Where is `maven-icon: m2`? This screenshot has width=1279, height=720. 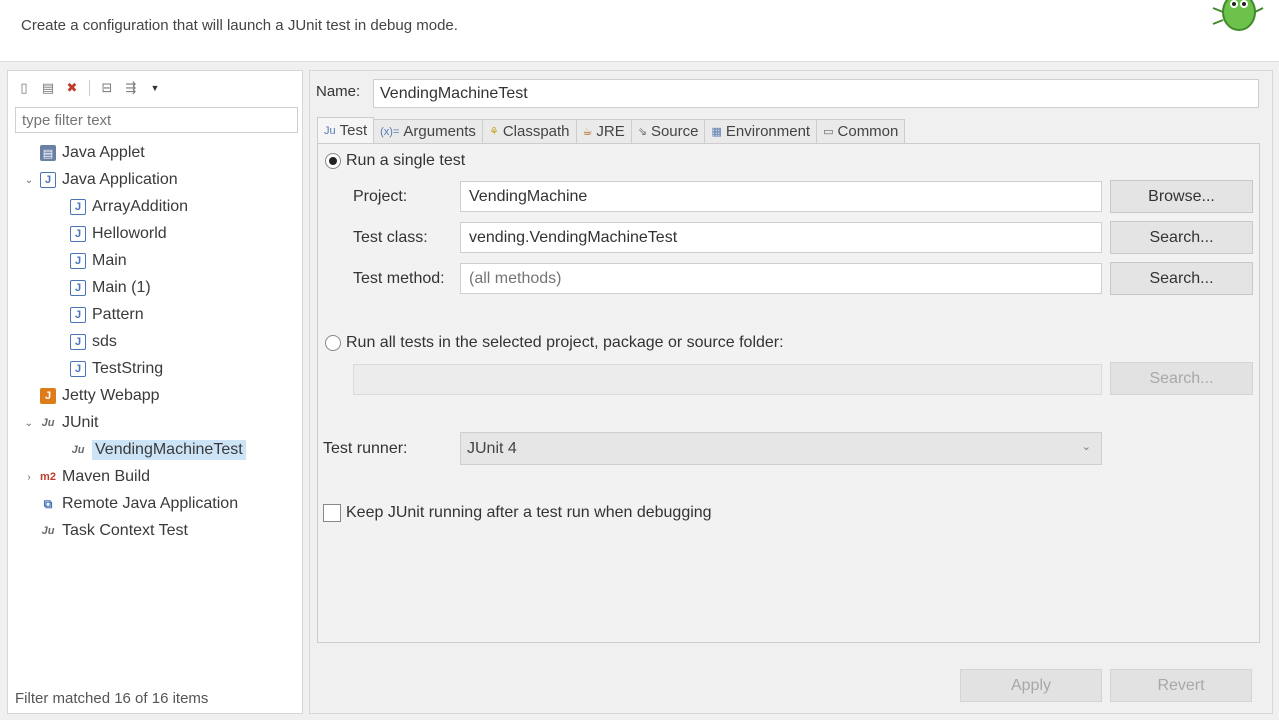 maven-icon: m2 is located at coordinates (48, 477).